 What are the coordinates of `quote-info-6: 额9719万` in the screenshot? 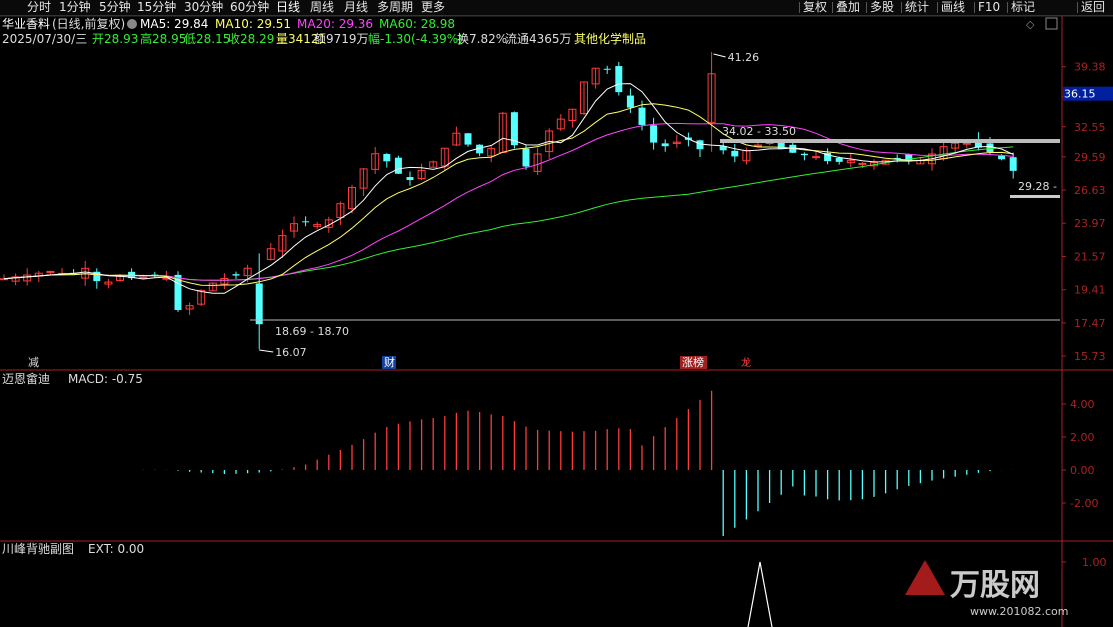 It's located at (341, 39).